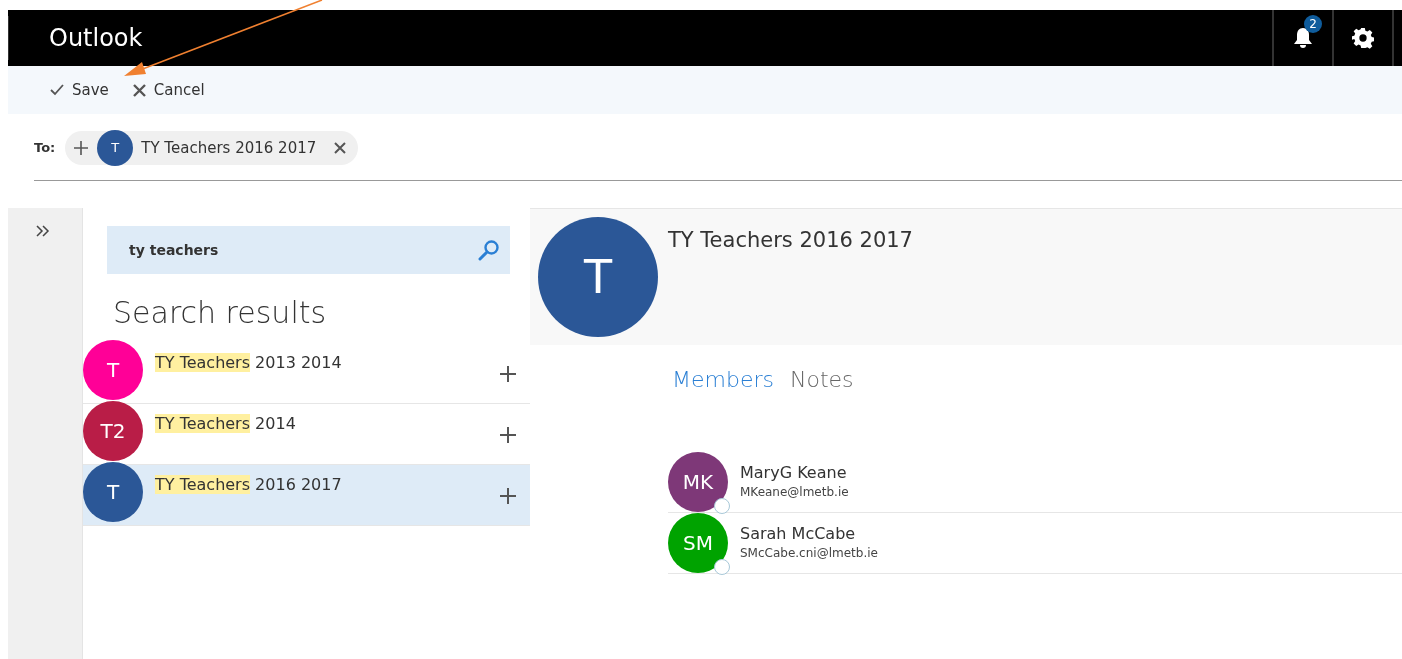 Image resolution: width=1402 pixels, height=659 pixels. I want to click on save-button: Save, so click(79, 90).